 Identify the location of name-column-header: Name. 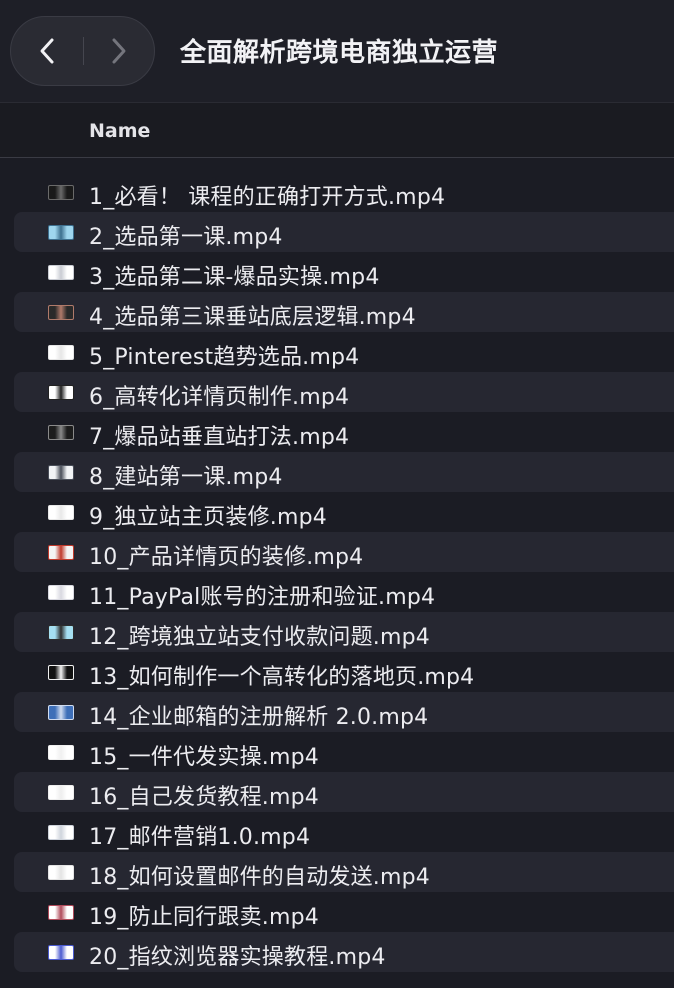
(119, 131).